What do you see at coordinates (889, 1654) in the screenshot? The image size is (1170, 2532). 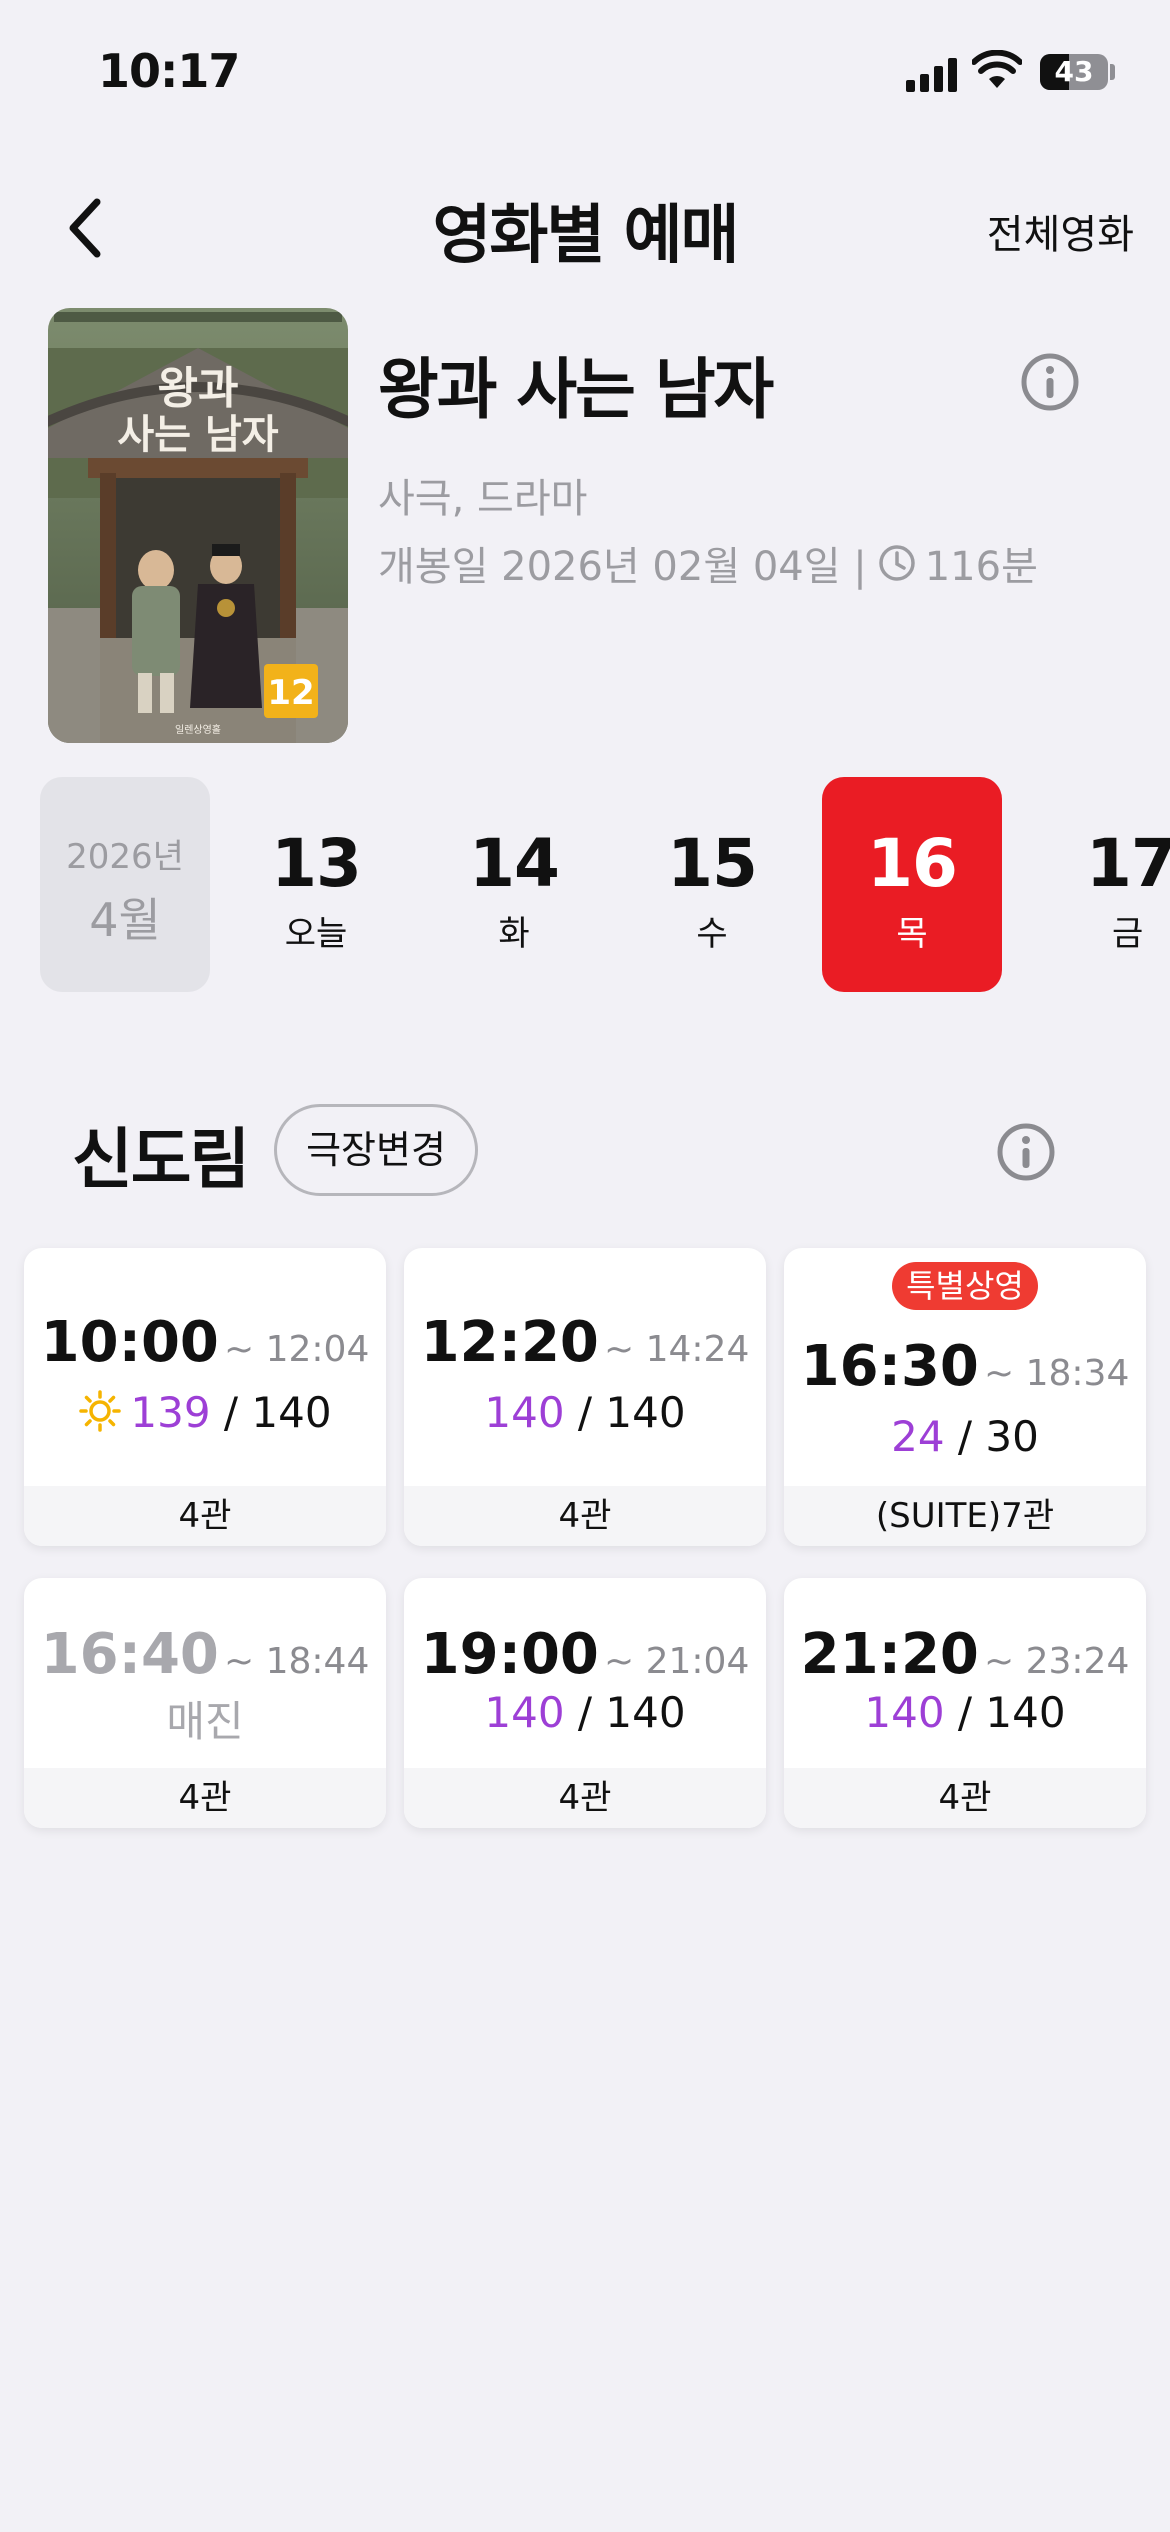 I see `start-time: 21:20` at bounding box center [889, 1654].